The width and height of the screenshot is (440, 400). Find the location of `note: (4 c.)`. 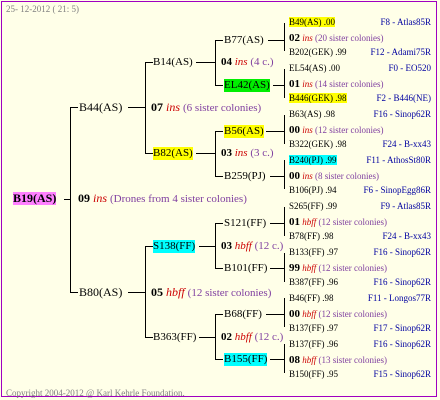

note: (4 c.) is located at coordinates (262, 62).